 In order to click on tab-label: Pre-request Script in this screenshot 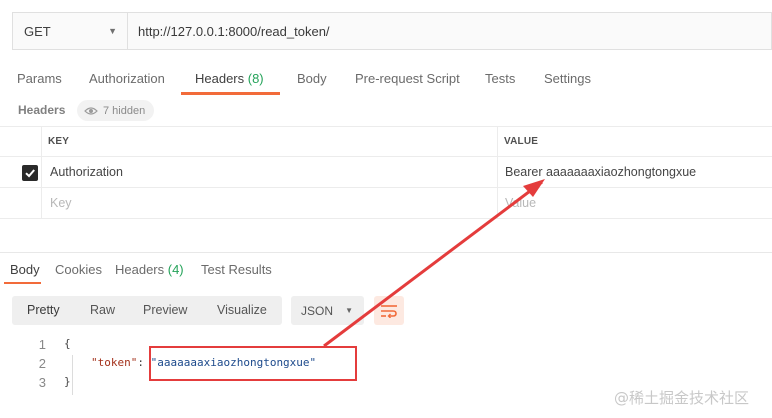, I will do `click(407, 78)`.